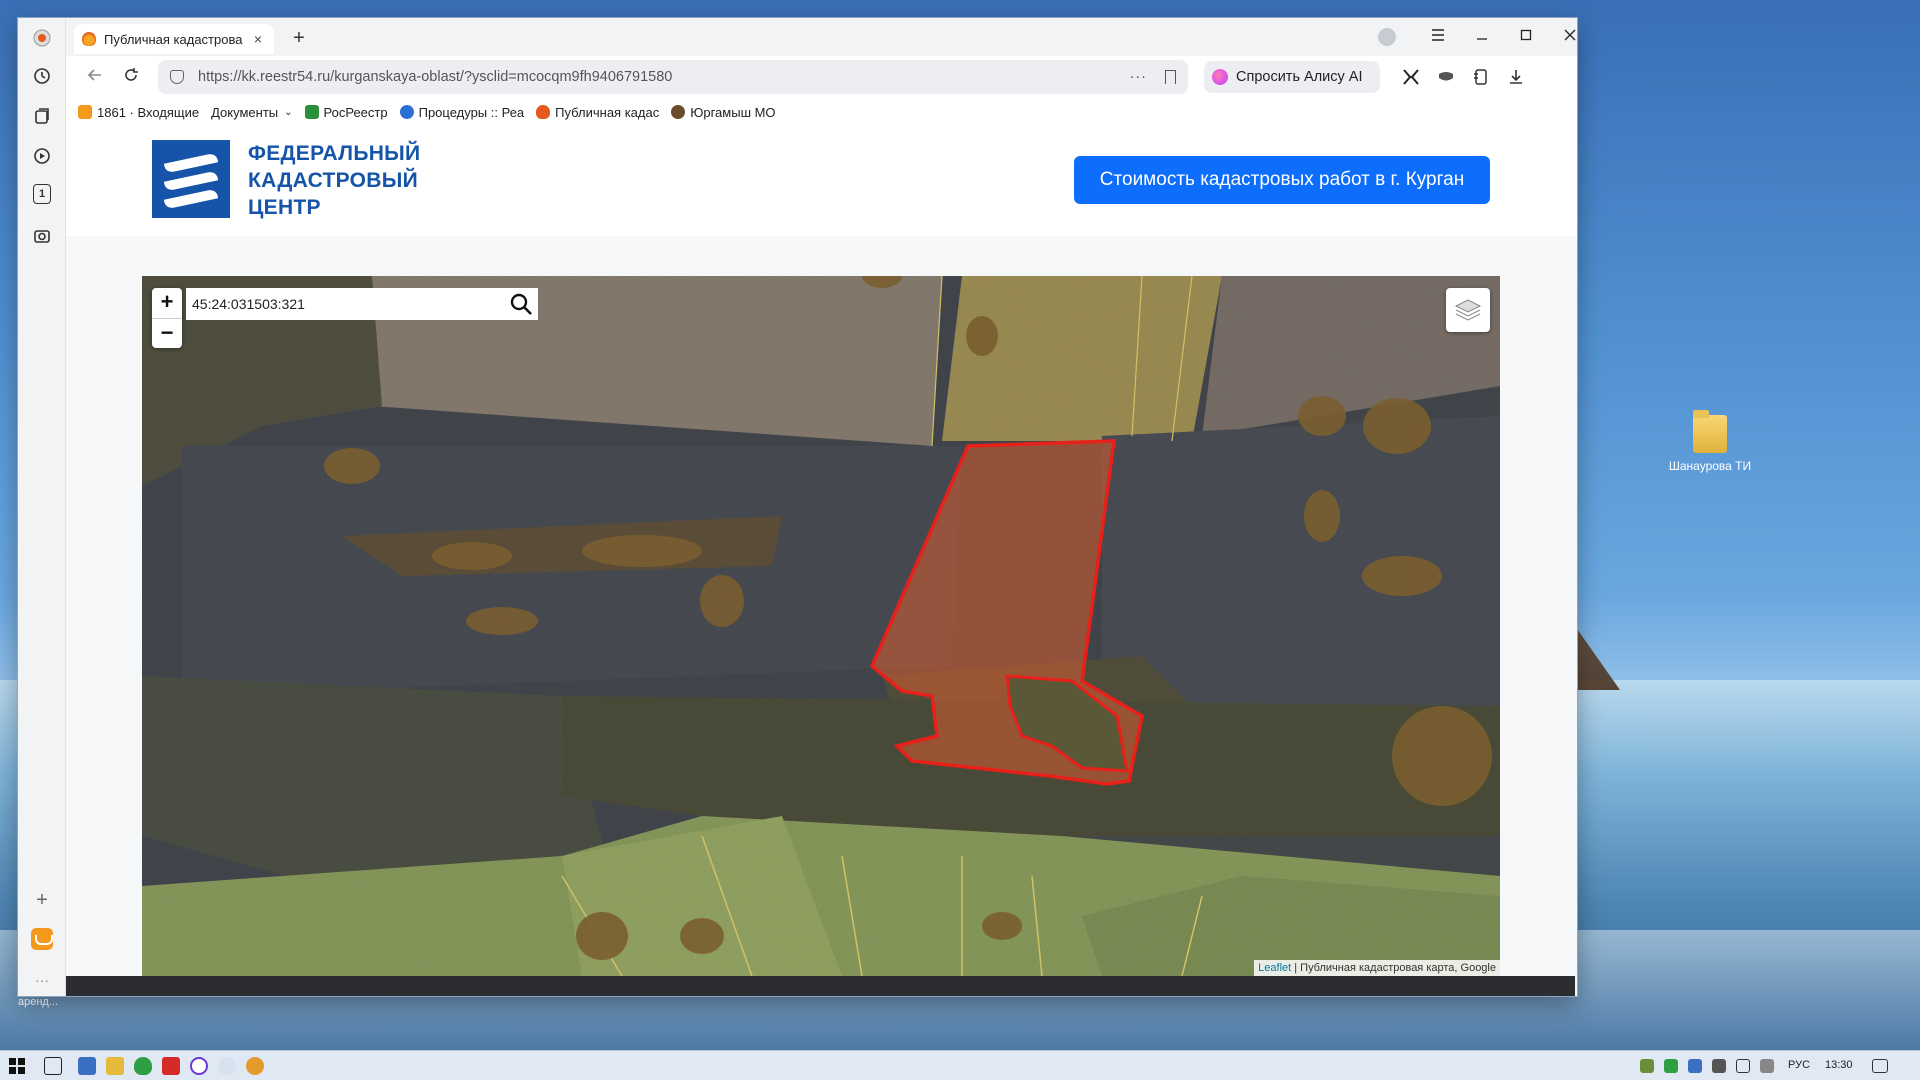  I want to click on language-indicator: РУС, so click(1799, 1065).